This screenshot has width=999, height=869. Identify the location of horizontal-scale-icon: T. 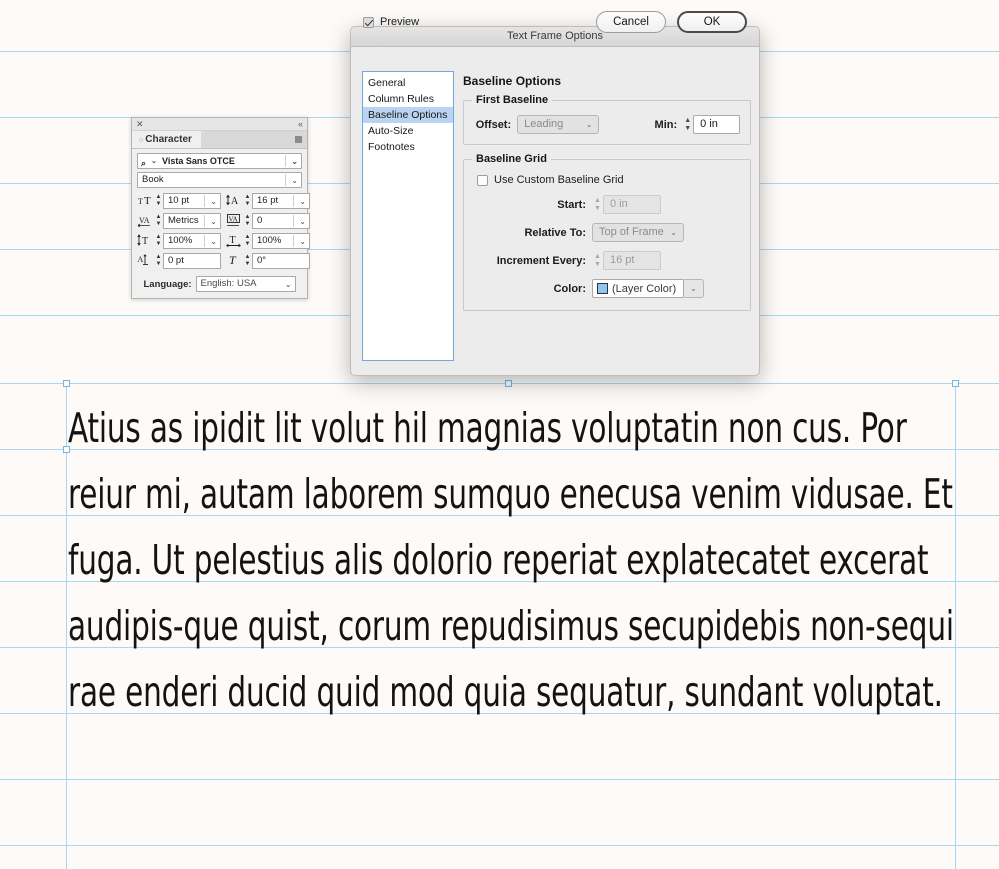
(234, 240).